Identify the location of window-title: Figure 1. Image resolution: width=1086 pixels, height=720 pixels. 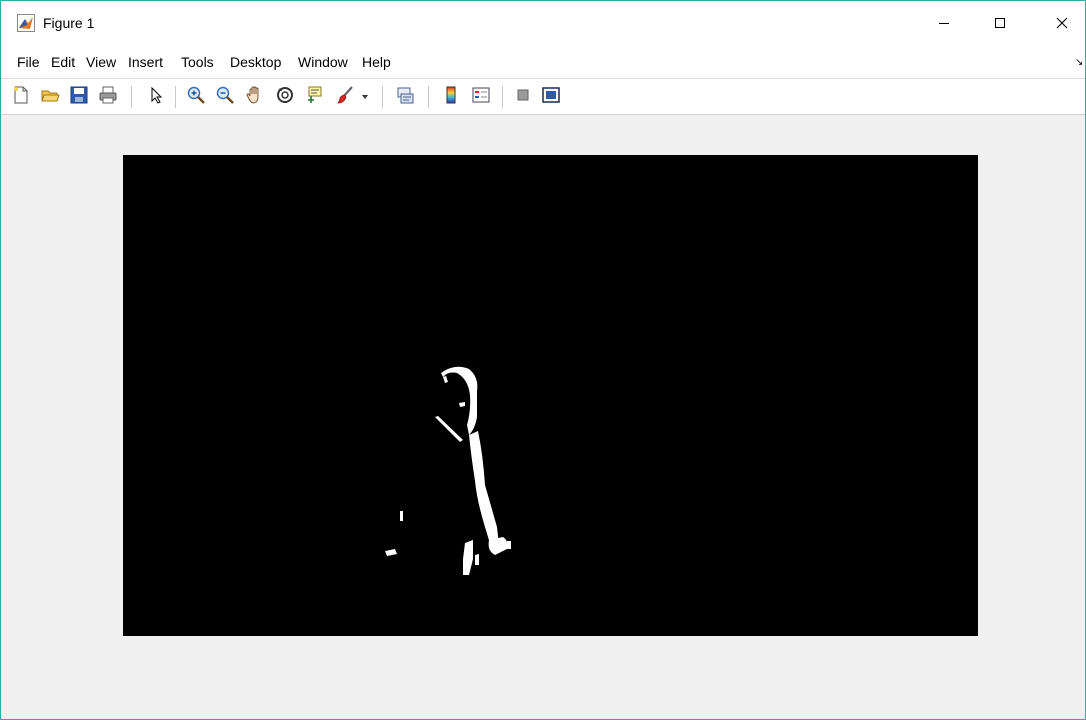
(69, 23).